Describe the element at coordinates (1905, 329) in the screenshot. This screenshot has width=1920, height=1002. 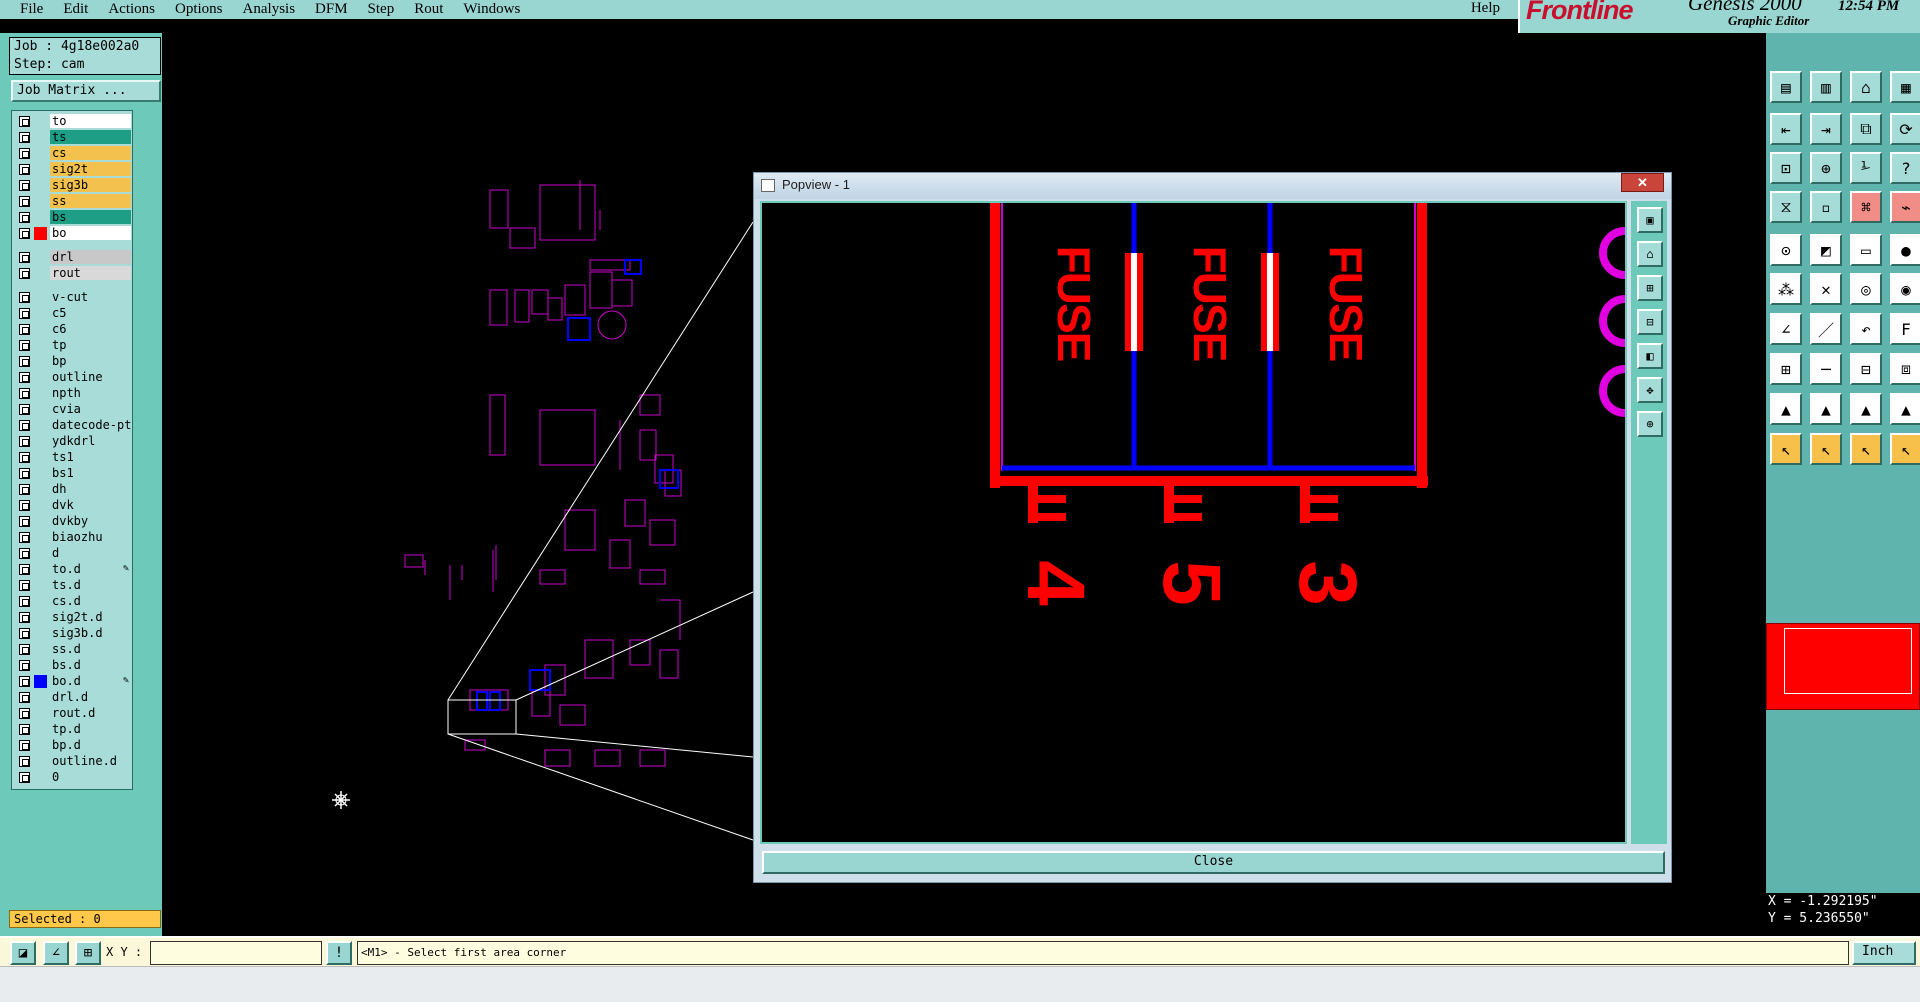
I see `text-icon: F` at that location.